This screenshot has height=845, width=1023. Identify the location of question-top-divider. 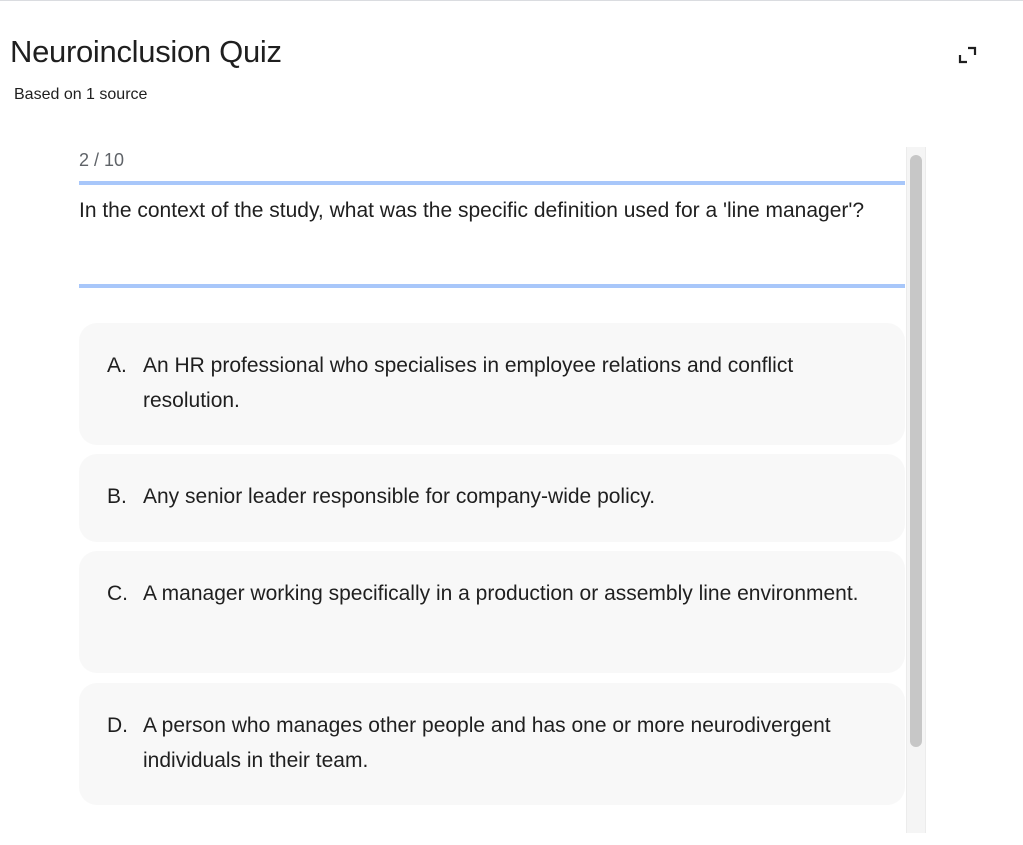
(492, 183).